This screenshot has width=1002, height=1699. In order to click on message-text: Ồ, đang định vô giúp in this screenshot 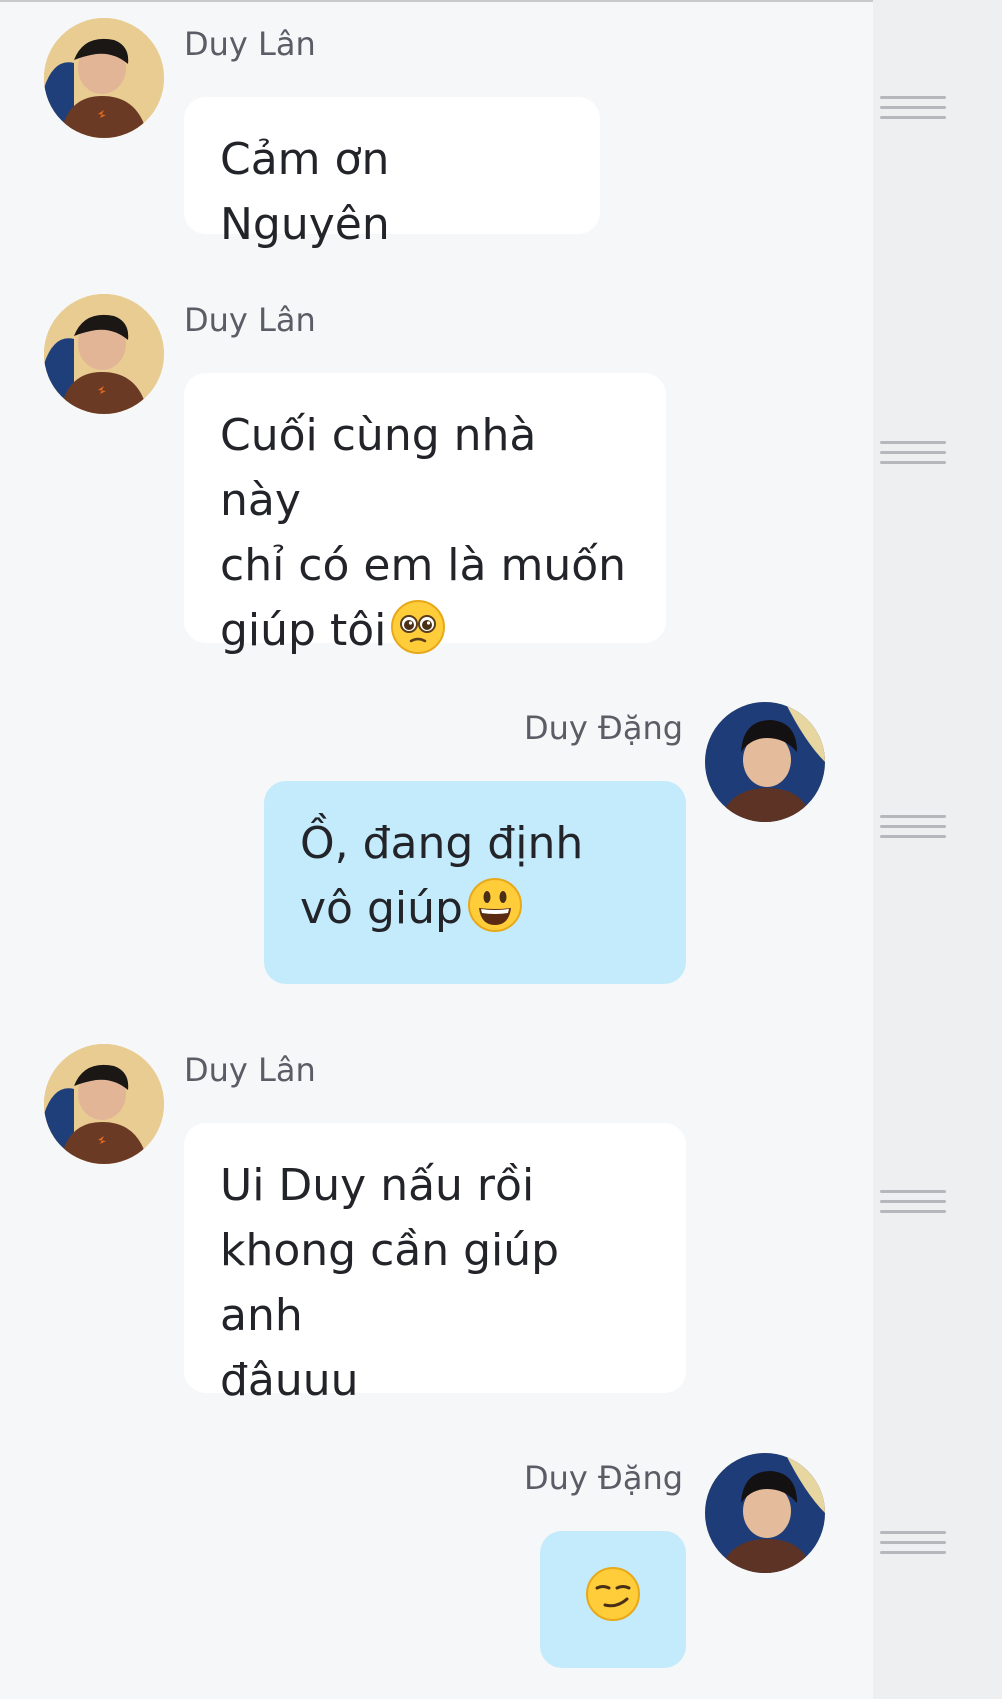, I will do `click(442, 876)`.